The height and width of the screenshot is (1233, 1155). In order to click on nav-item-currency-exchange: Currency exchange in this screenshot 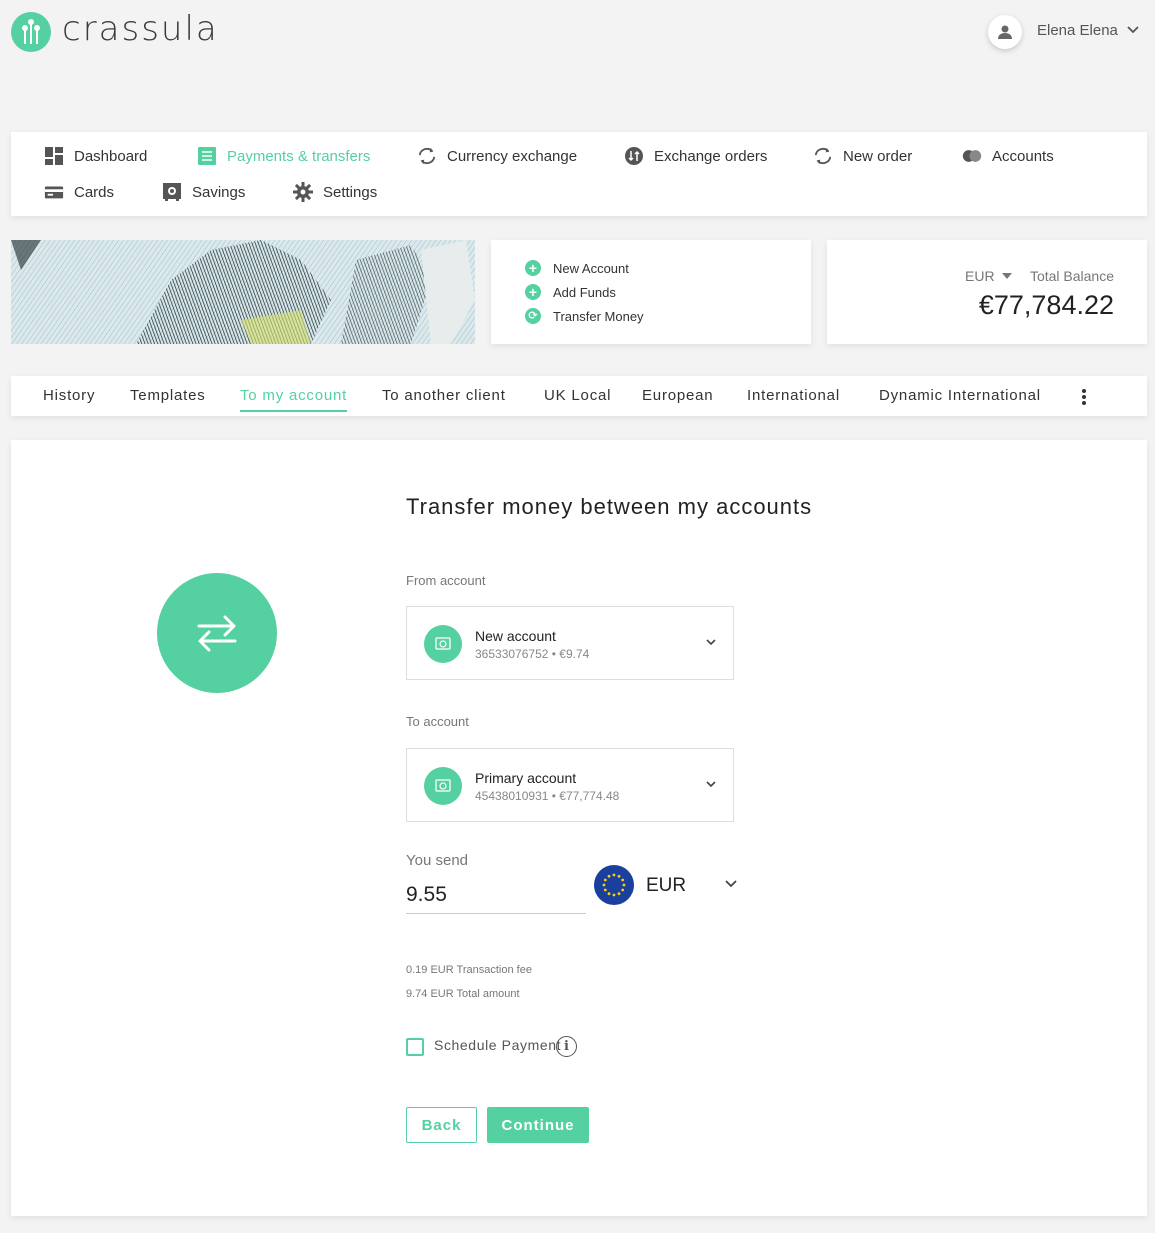, I will do `click(497, 156)`.